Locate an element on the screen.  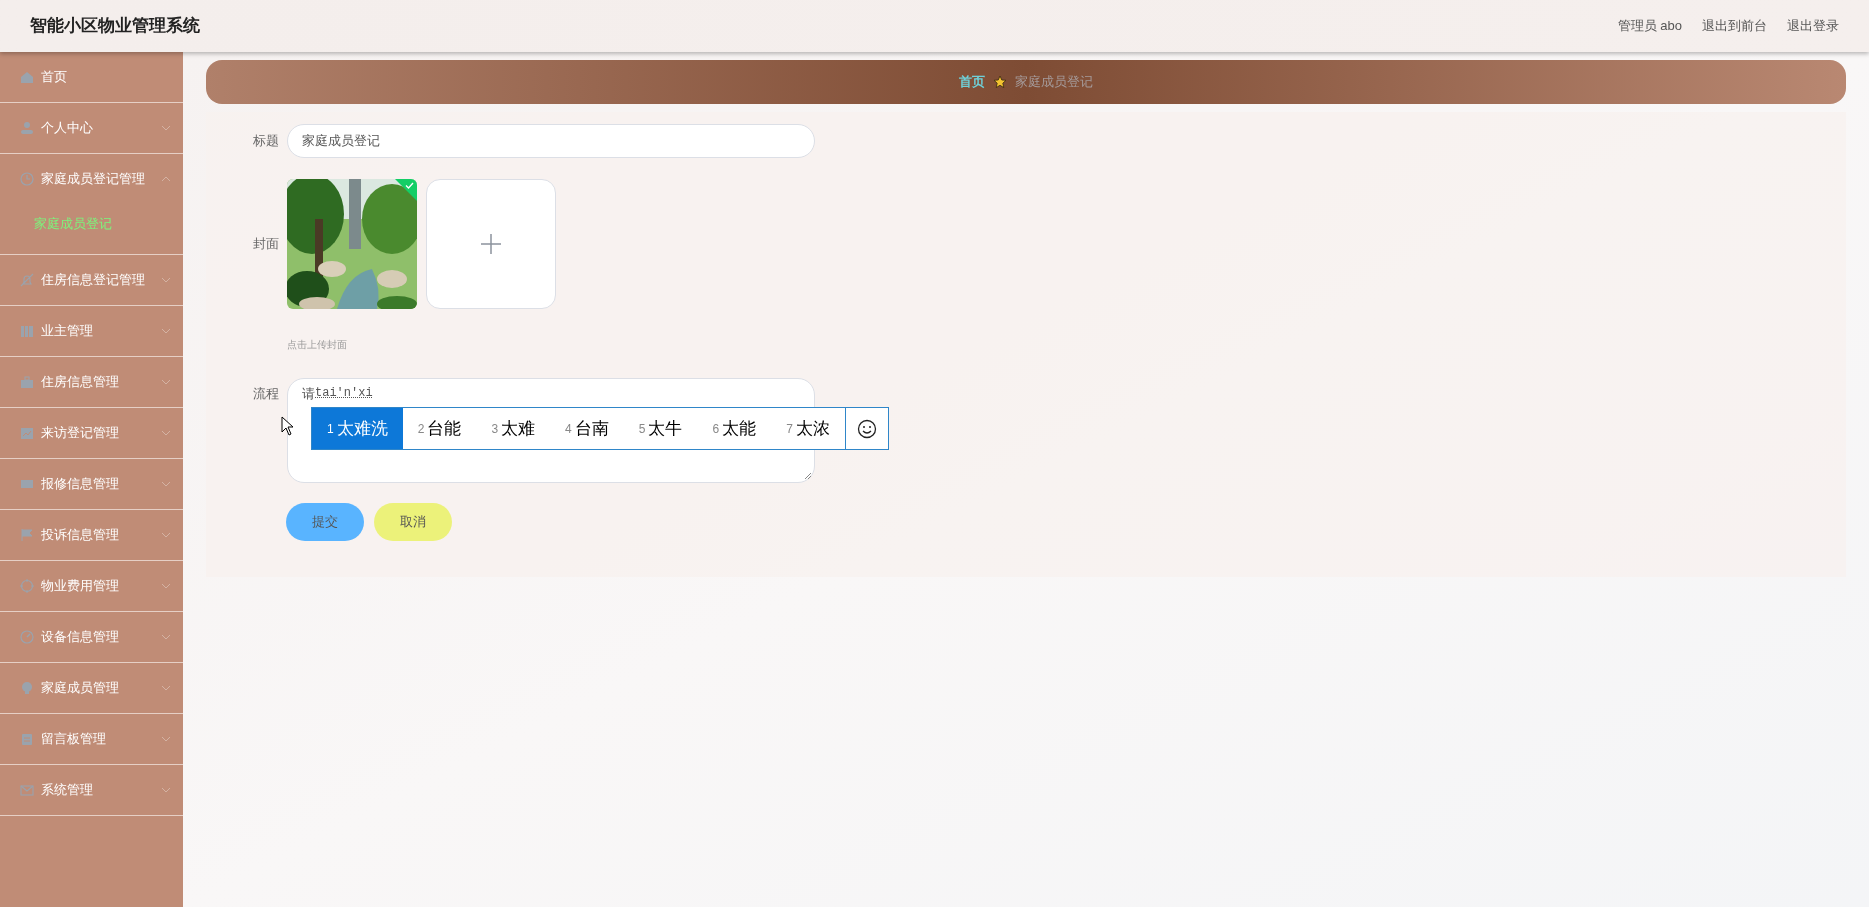
user-label: 管理员 abo is located at coordinates (1649, 26).